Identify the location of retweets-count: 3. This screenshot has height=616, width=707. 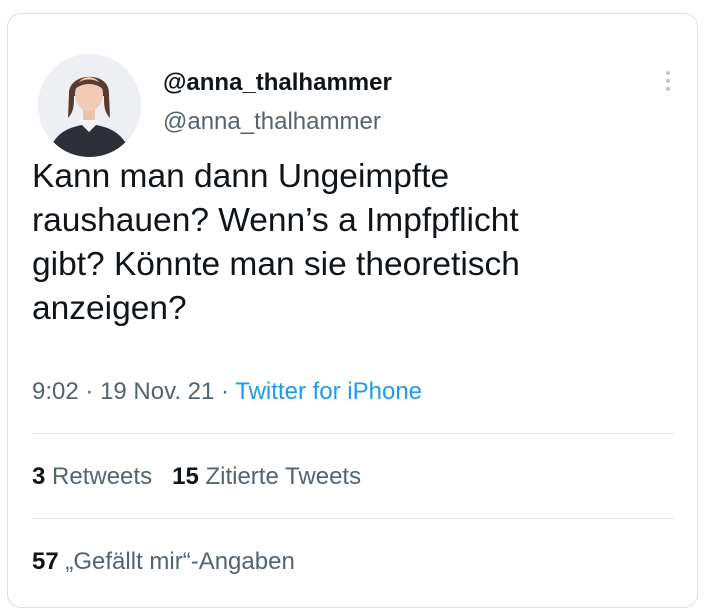
(39, 476).